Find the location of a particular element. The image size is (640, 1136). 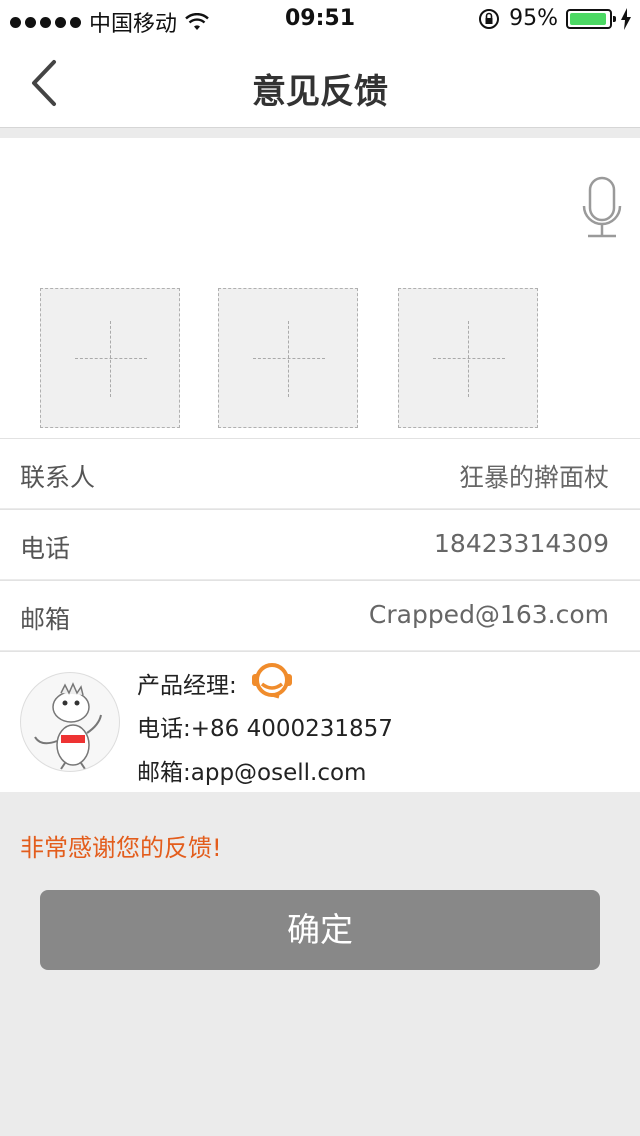

microphone-icon is located at coordinates (602, 209).